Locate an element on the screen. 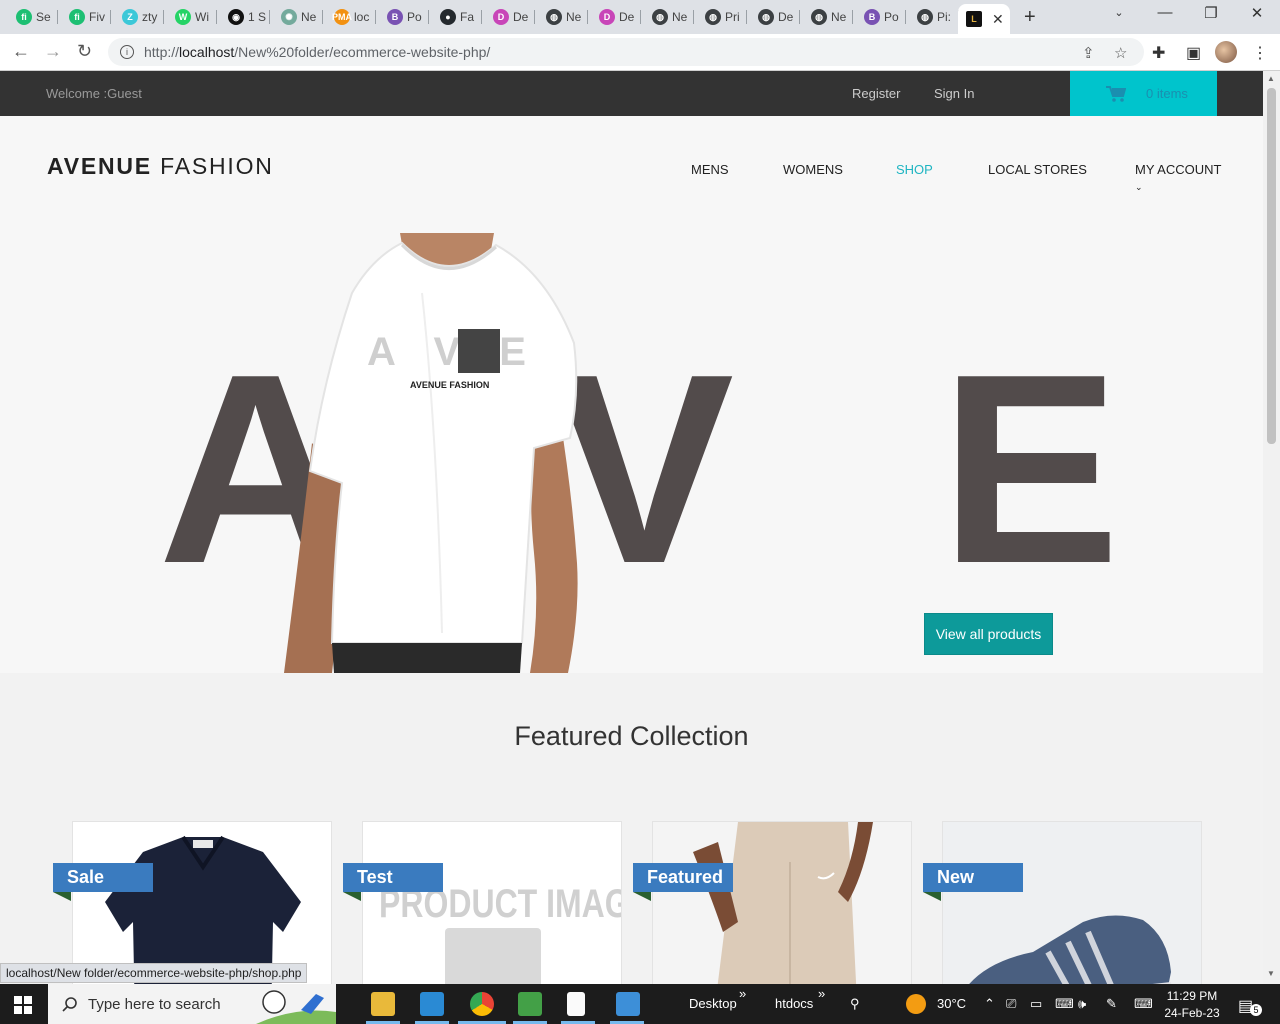 Image resolution: width=1280 pixels, height=1024 pixels. xampp-icon is located at coordinates (530, 1004).